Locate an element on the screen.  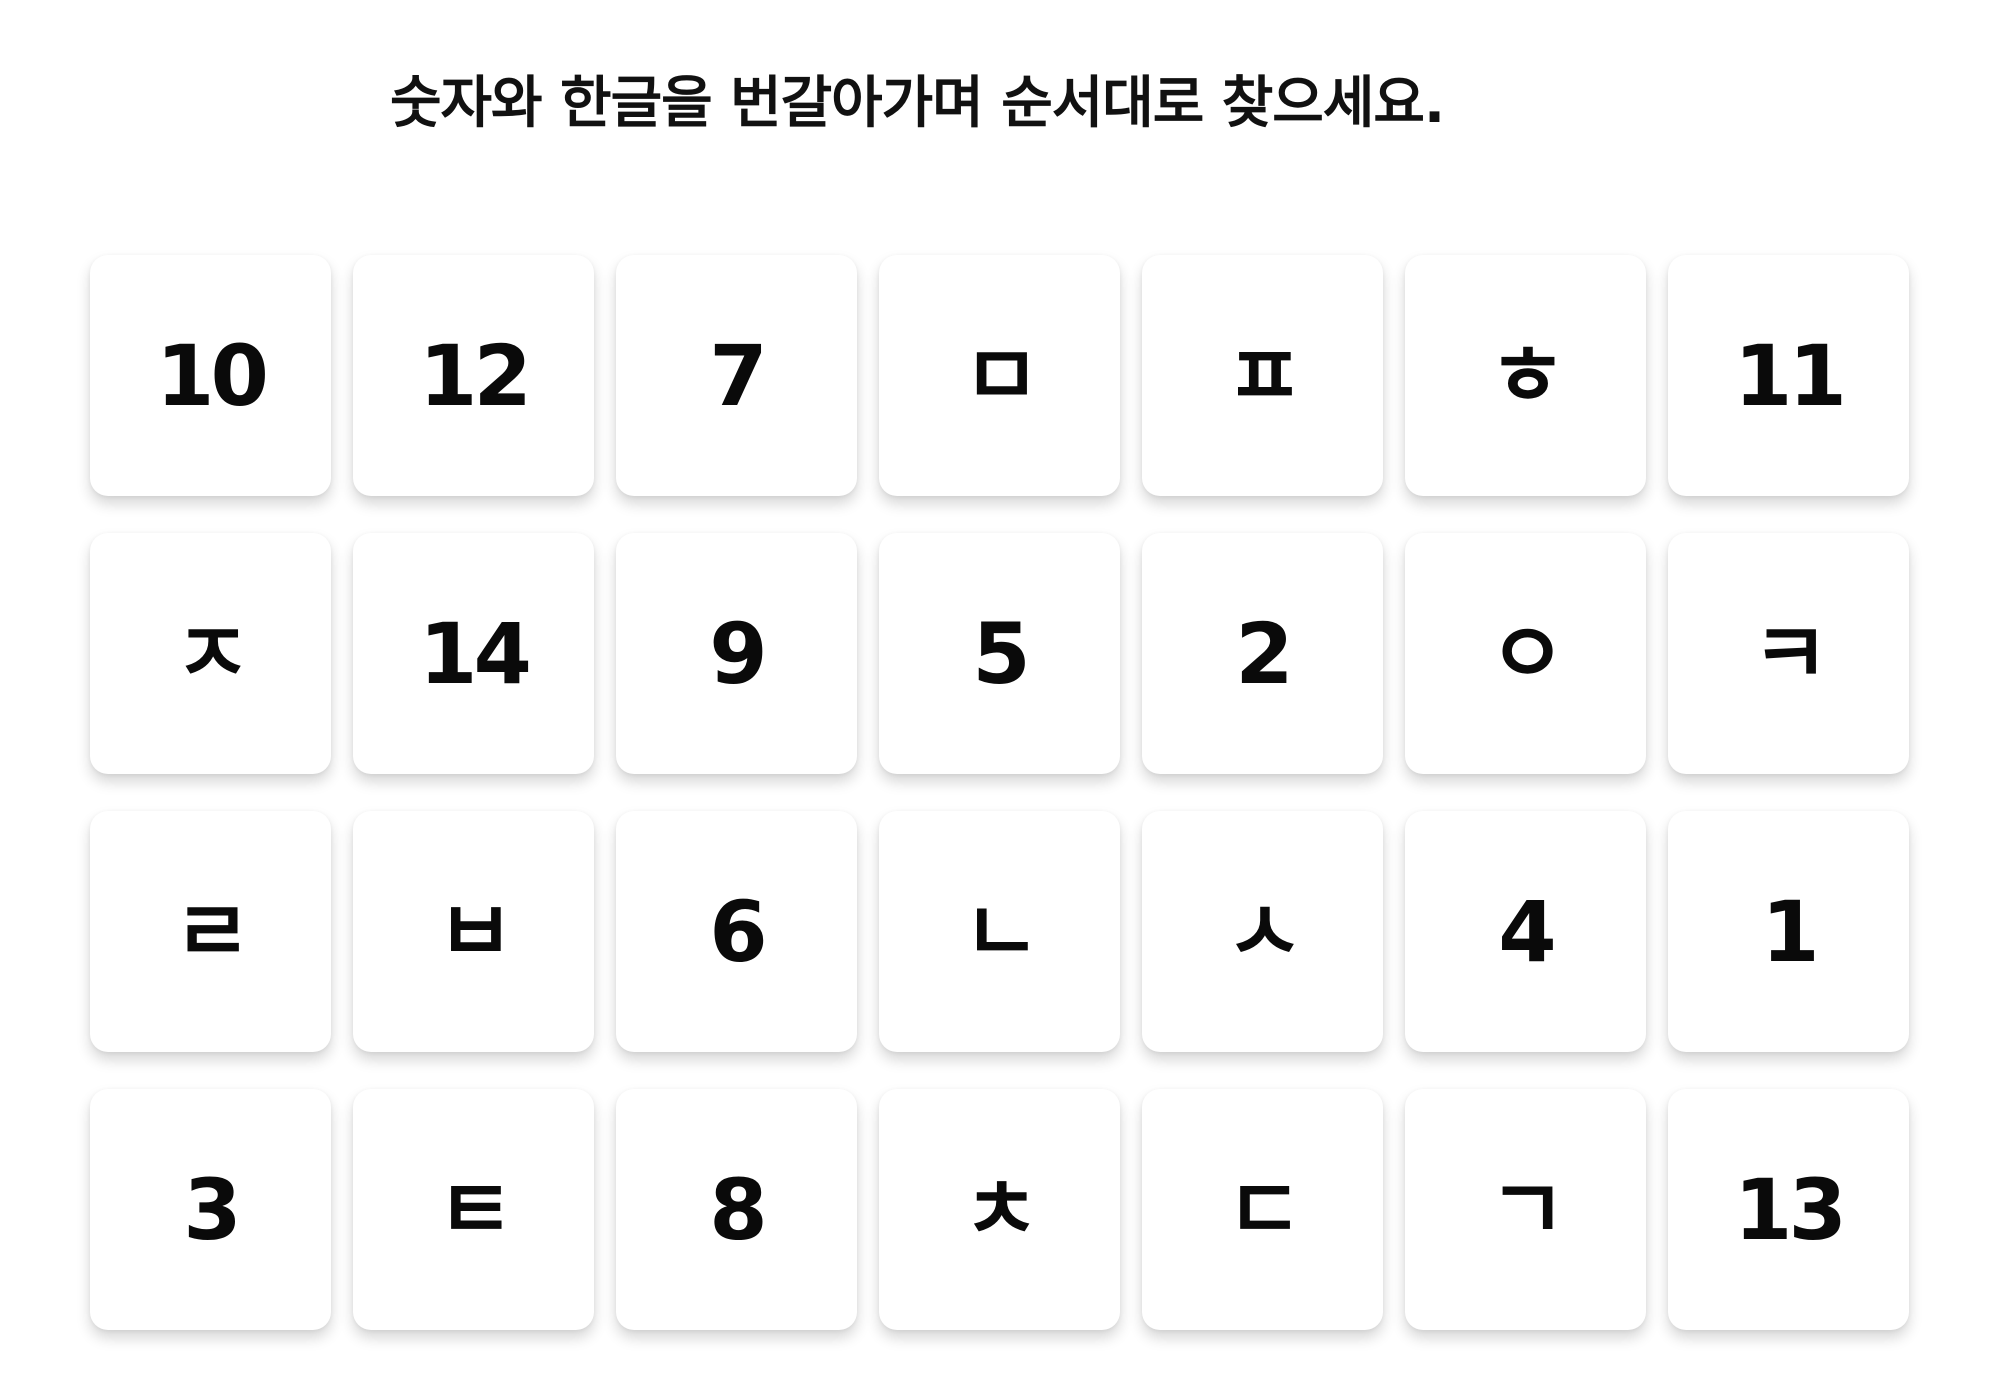
tile: ㅁ is located at coordinates (999, 375).